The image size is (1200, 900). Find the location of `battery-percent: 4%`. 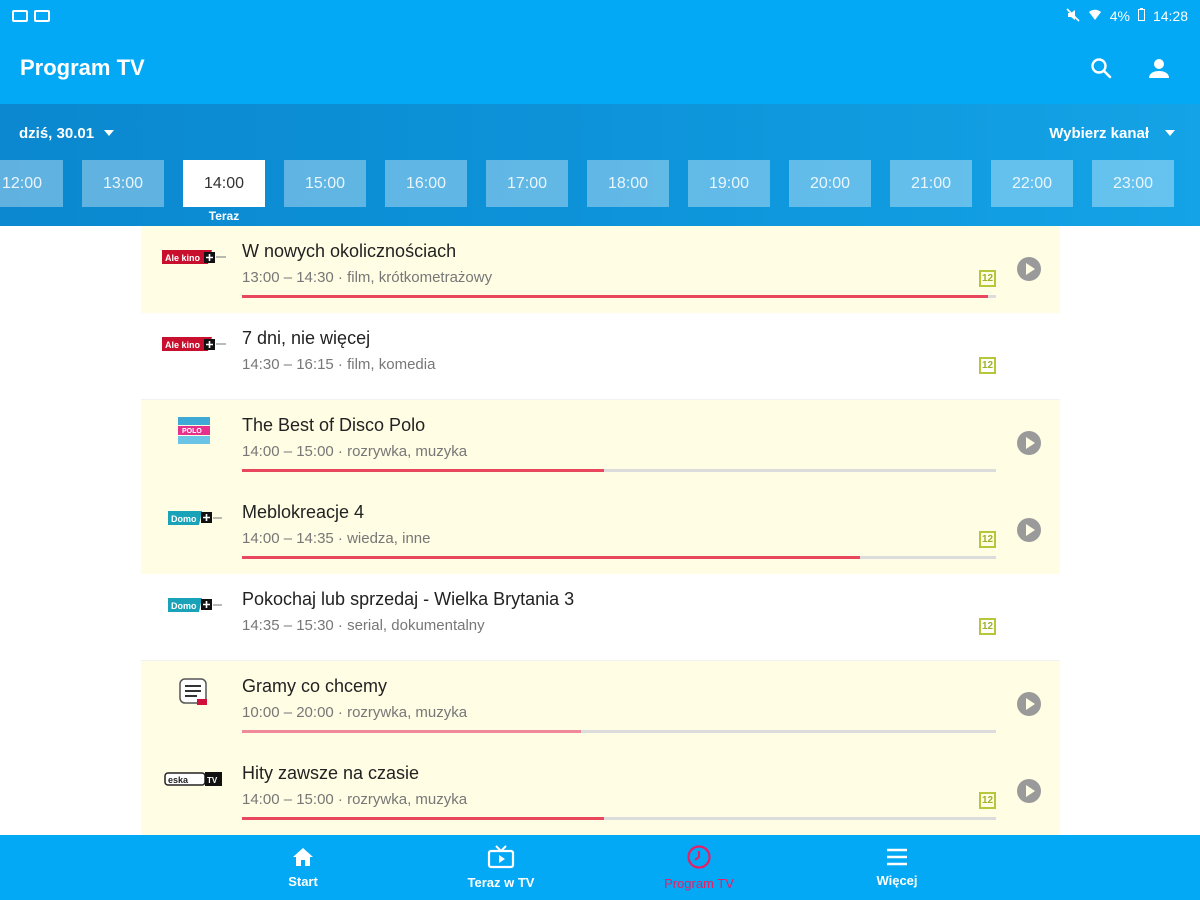

battery-percent: 4% is located at coordinates (1119, 16).